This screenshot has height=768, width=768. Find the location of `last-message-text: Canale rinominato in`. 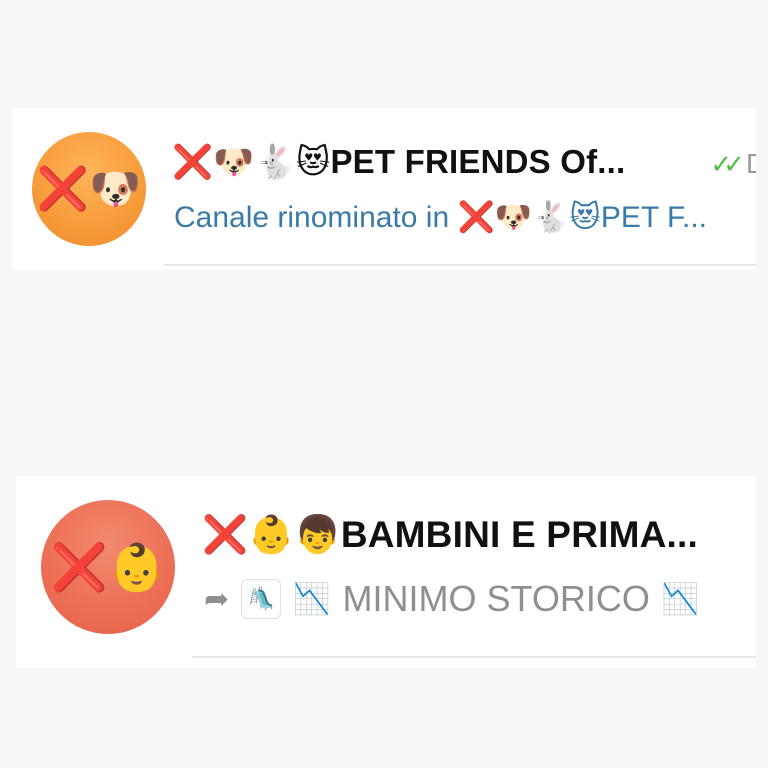

last-message-text: Canale rinominato in is located at coordinates (316, 217).